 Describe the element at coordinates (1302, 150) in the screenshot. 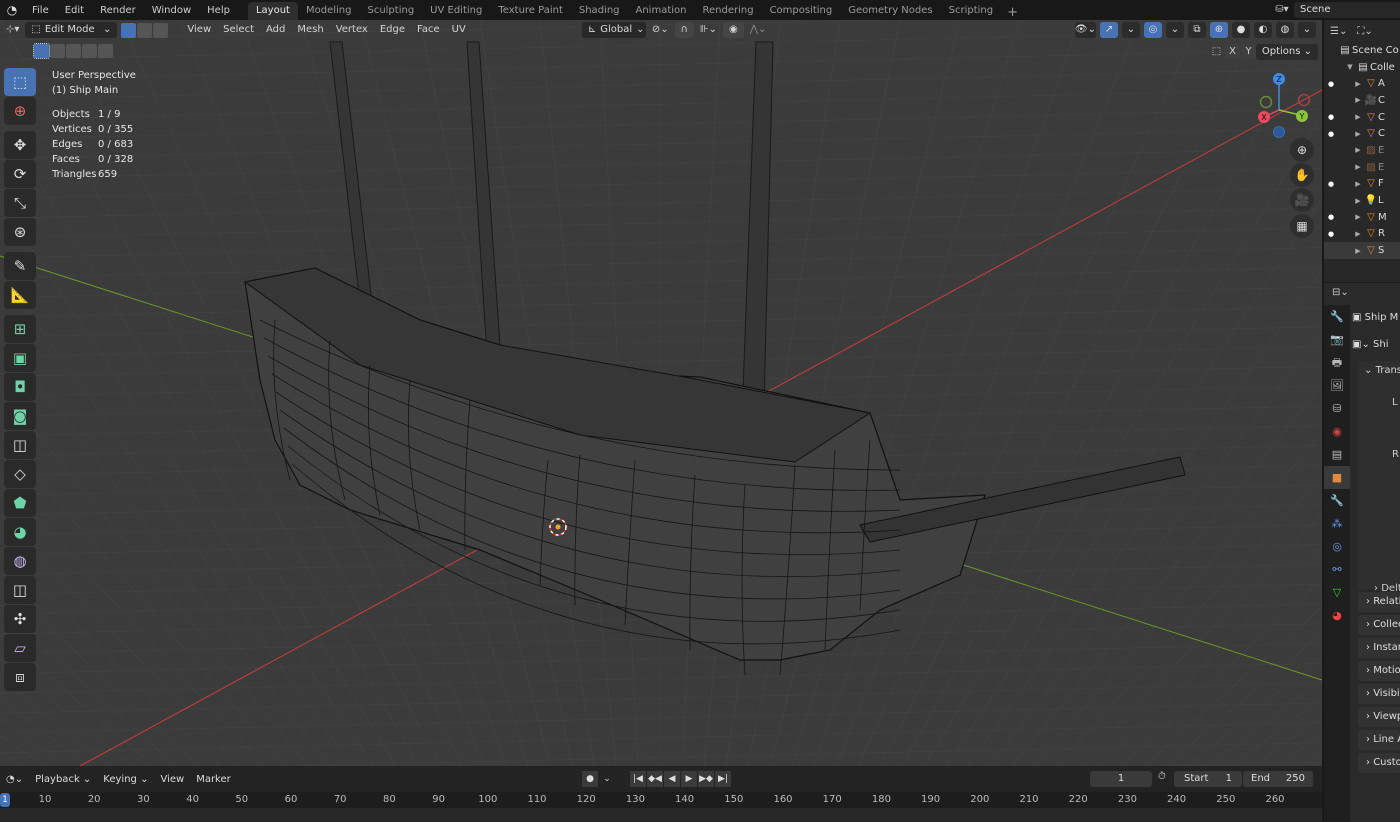

I see `zoom-view-button: ⊕` at that location.